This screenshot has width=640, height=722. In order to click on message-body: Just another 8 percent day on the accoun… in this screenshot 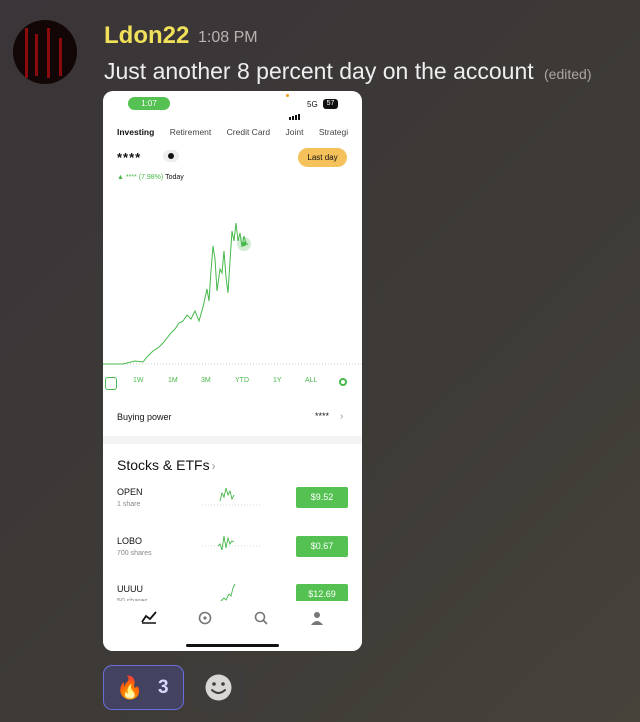, I will do `click(319, 71)`.